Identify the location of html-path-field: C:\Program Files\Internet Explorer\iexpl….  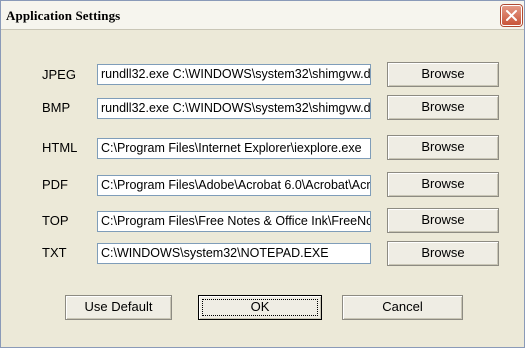
(234, 148).